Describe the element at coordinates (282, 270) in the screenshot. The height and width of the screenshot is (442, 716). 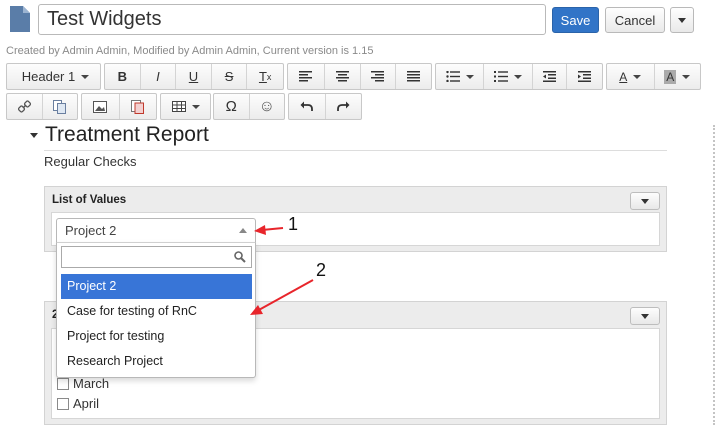
I see `annotation-layer` at that location.